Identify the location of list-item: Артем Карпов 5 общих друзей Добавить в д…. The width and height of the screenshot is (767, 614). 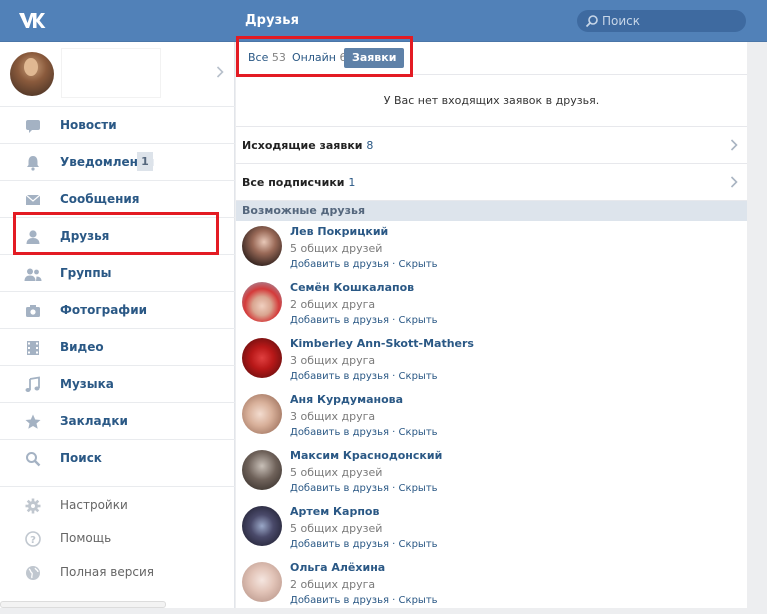
(491, 530).